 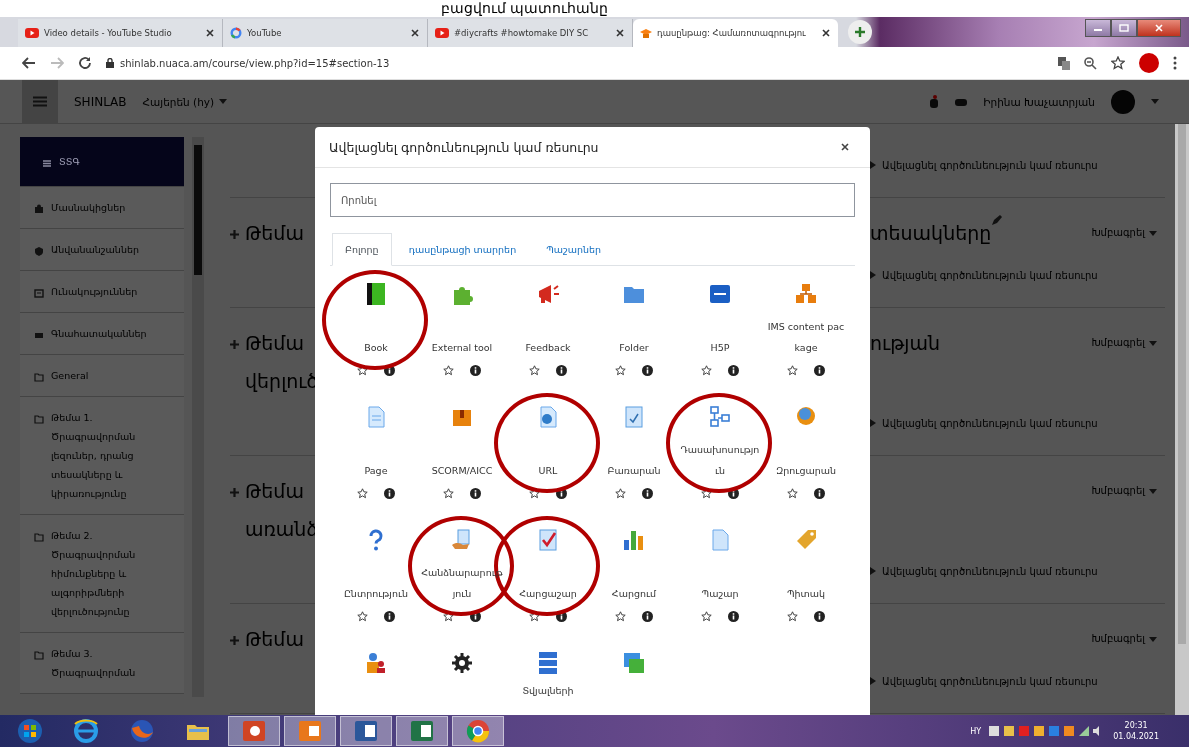 What do you see at coordinates (1090, 63) in the screenshot?
I see `zoom-icon` at bounding box center [1090, 63].